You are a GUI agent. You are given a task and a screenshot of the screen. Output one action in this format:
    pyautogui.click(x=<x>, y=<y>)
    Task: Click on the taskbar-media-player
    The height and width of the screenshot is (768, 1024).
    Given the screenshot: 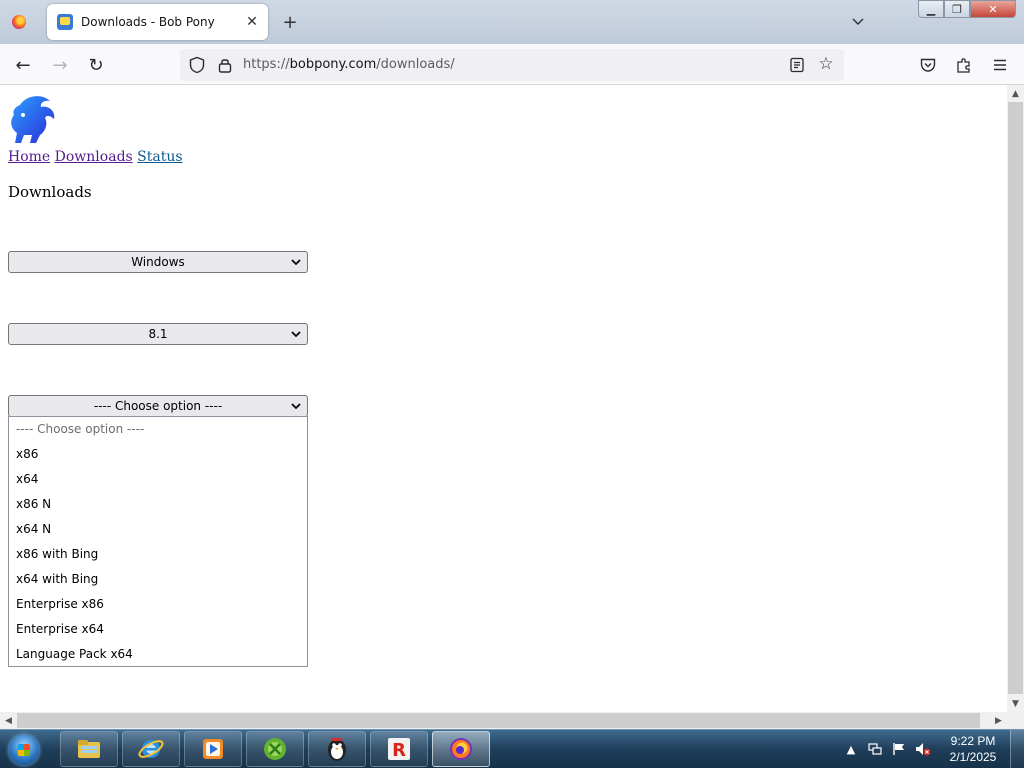 What is the action you would take?
    pyautogui.click(x=213, y=749)
    